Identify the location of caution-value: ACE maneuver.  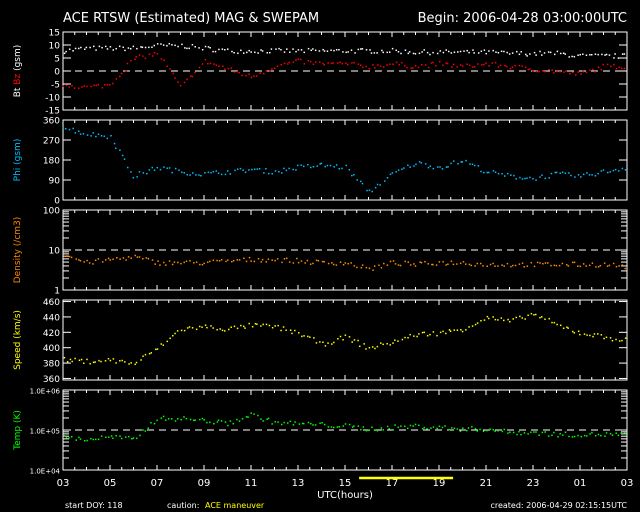
(235, 505).